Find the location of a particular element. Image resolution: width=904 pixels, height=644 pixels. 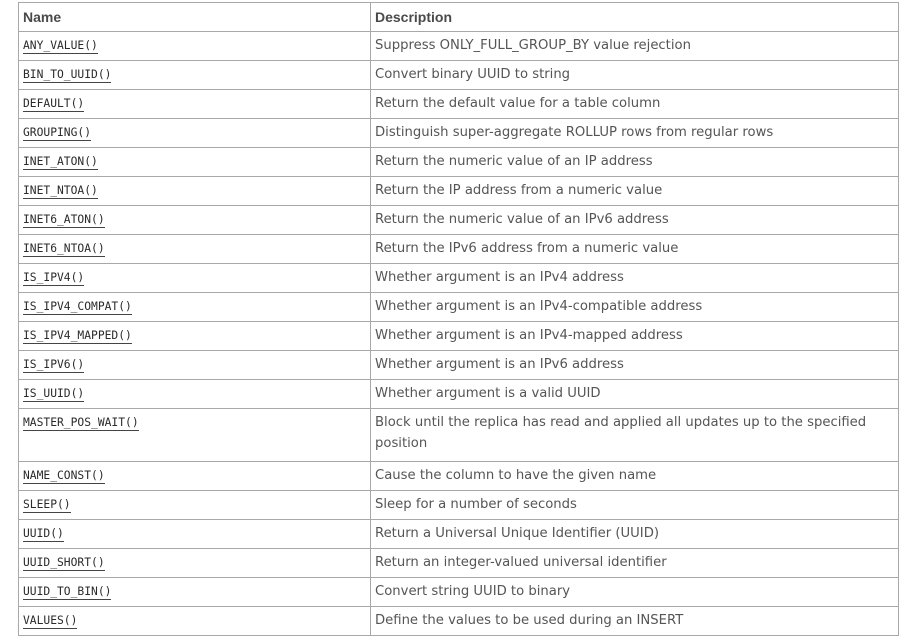

function-link: DEFAULT() is located at coordinates (54, 104).